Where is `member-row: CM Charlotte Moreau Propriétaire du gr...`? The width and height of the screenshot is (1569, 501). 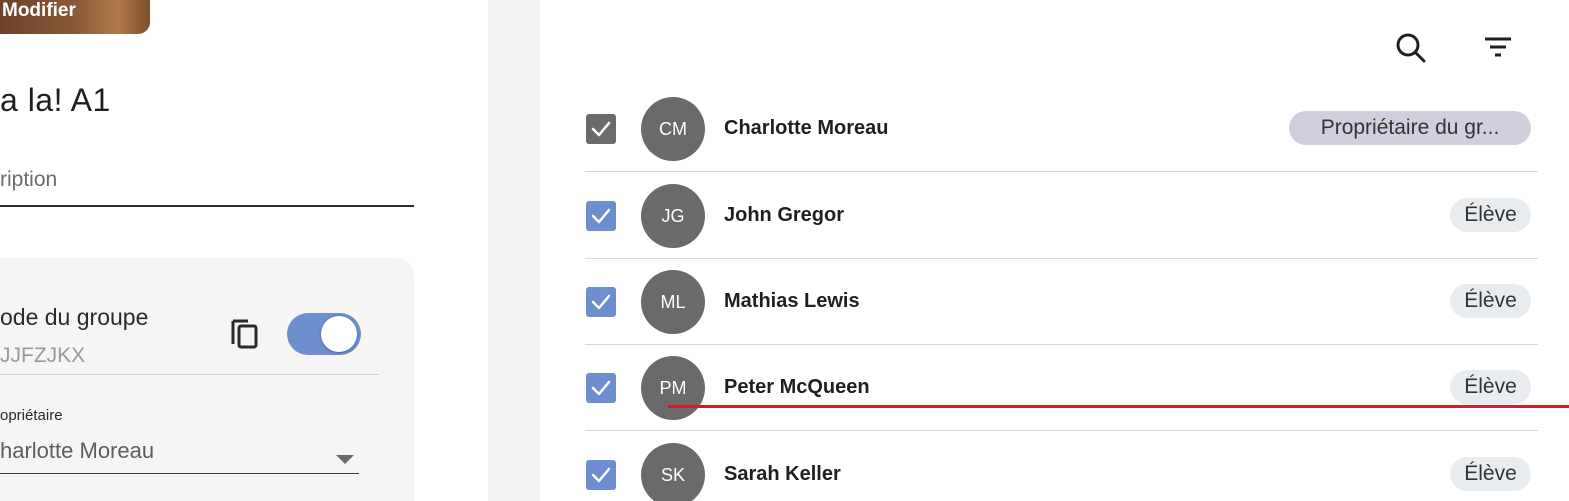 member-row: CM Charlotte Moreau Propriétaire du gr... is located at coordinates (1039, 129).